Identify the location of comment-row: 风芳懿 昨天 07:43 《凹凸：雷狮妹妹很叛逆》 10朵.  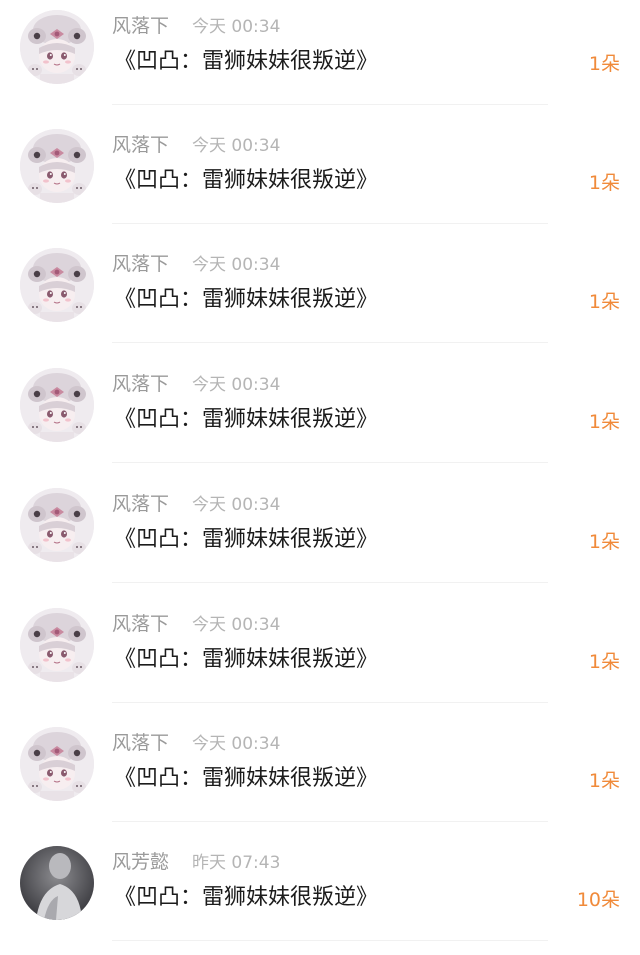
(320, 895).